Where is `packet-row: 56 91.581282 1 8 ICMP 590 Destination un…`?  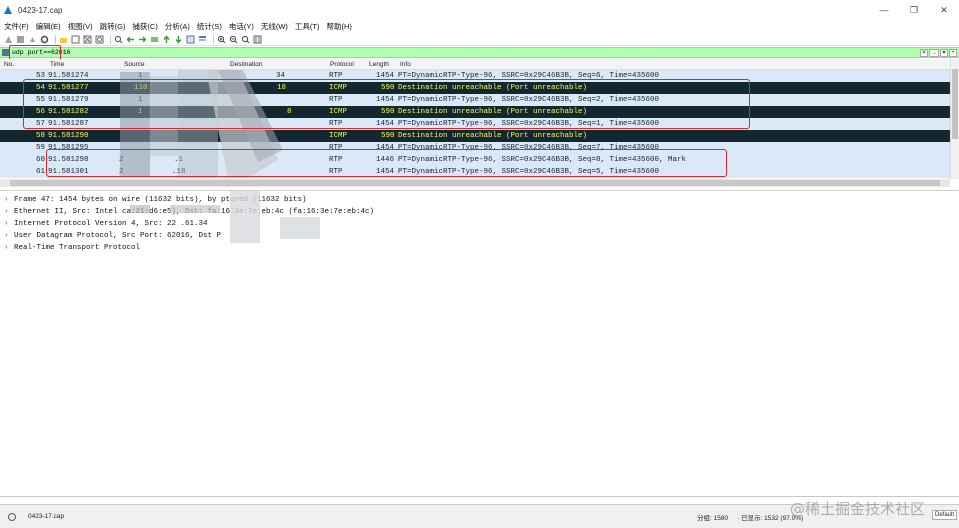
packet-row: 56 91.581282 1 8 ICMP 590 Destination un… is located at coordinates (475, 112).